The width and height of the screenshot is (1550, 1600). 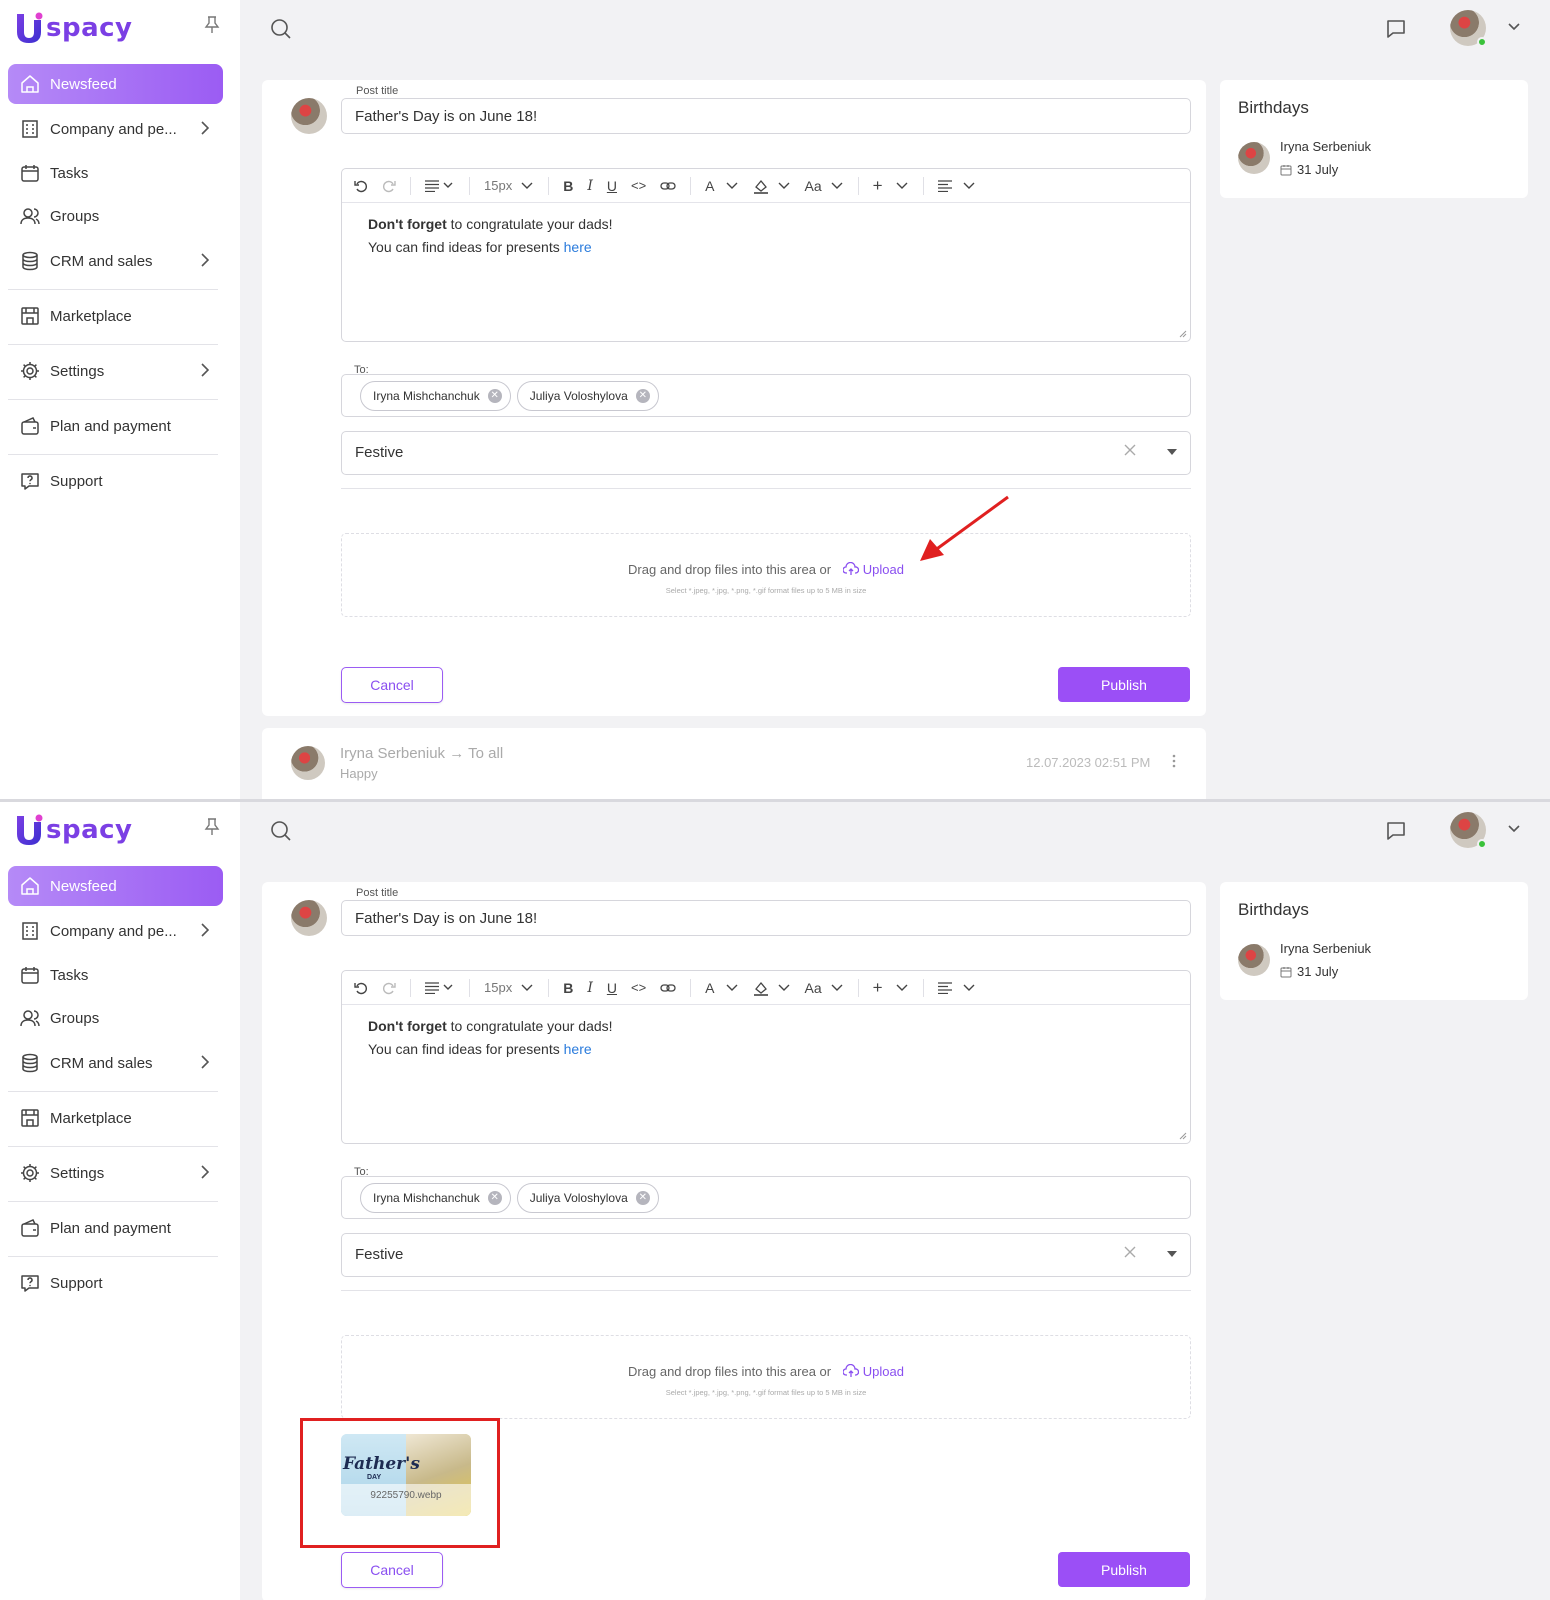 I want to click on store-icon, so click(x=30, y=316).